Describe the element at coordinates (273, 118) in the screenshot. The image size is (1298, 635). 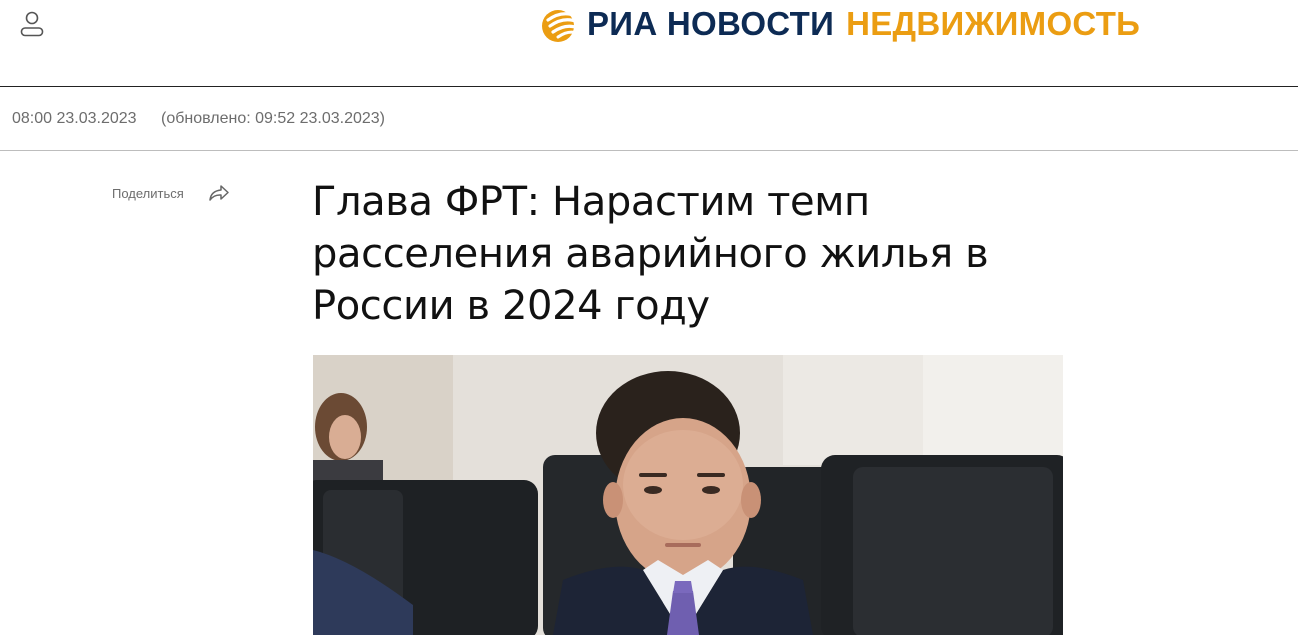
I see `updated-date: (обновлено: 09:52 23.03.2023)` at that location.